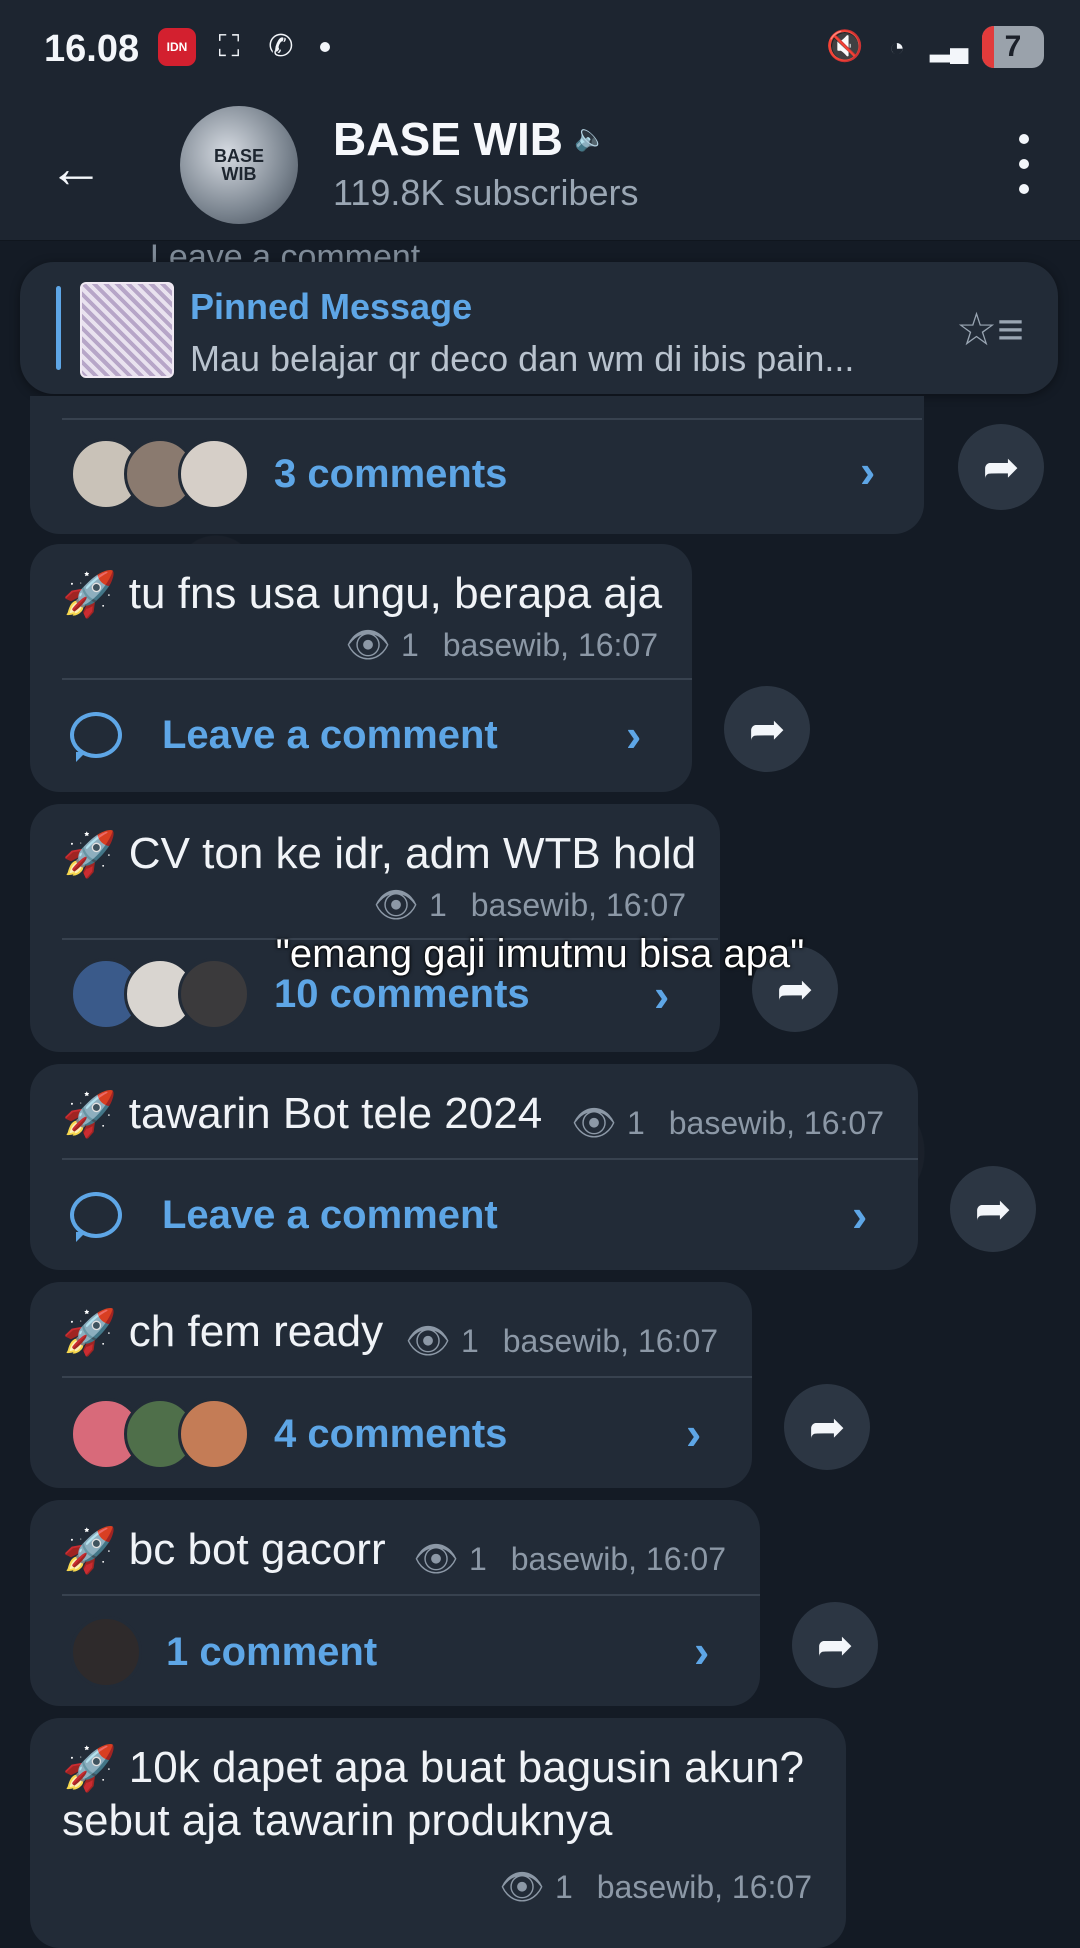  Describe the element at coordinates (331, 306) in the screenshot. I see `pinned-title: Pinned Message` at that location.